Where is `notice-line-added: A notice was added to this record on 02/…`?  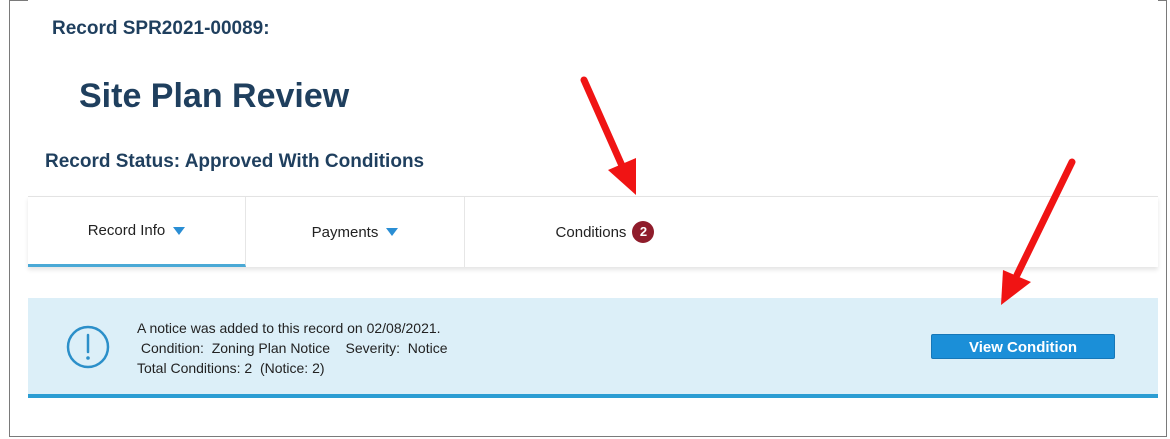 notice-line-added: A notice was added to this record on 02/… is located at coordinates (289, 328).